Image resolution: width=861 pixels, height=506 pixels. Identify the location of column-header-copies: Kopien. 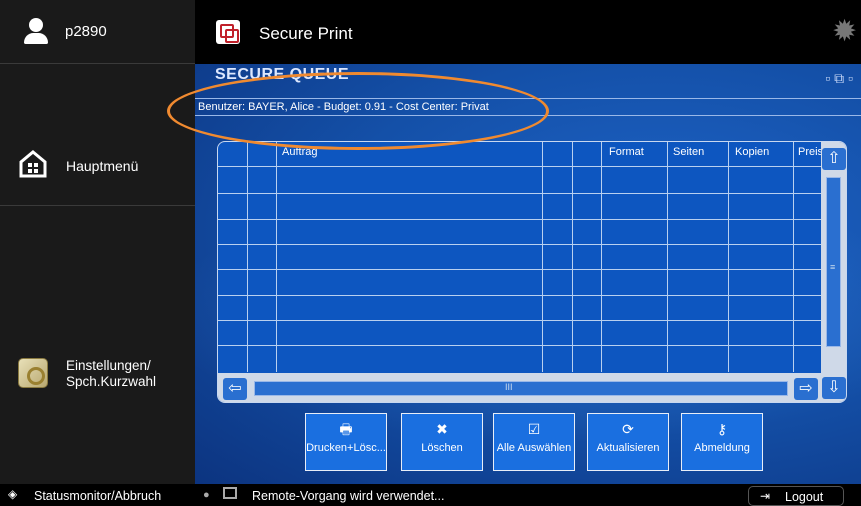
(752, 152).